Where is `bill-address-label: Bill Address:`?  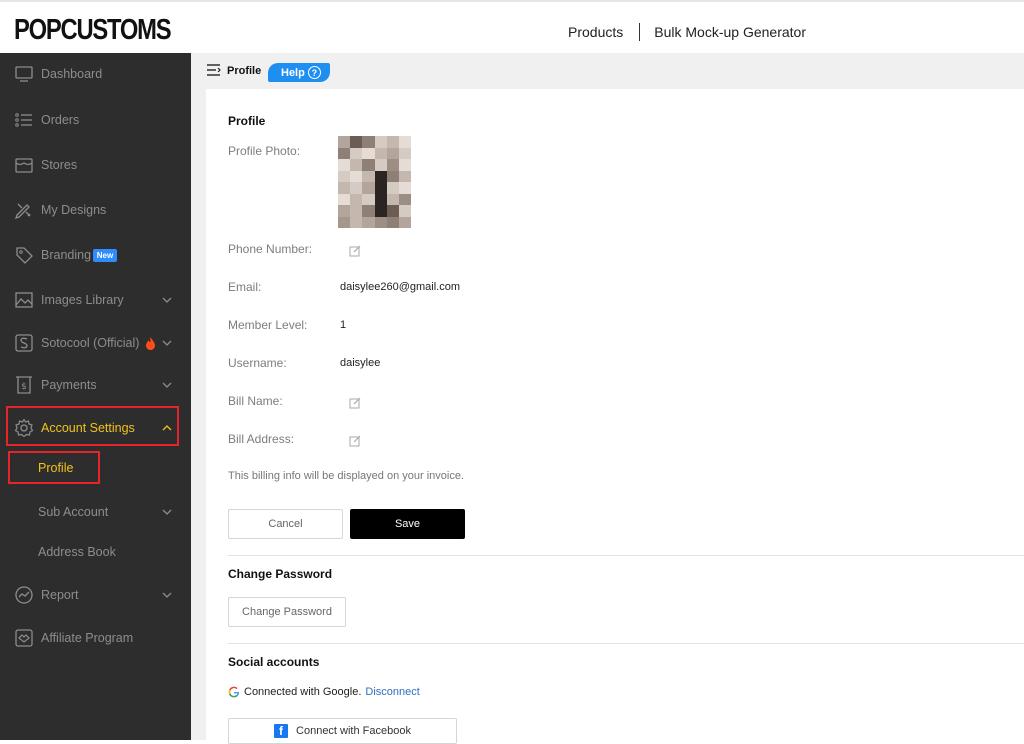
bill-address-label: Bill Address: is located at coordinates (261, 439).